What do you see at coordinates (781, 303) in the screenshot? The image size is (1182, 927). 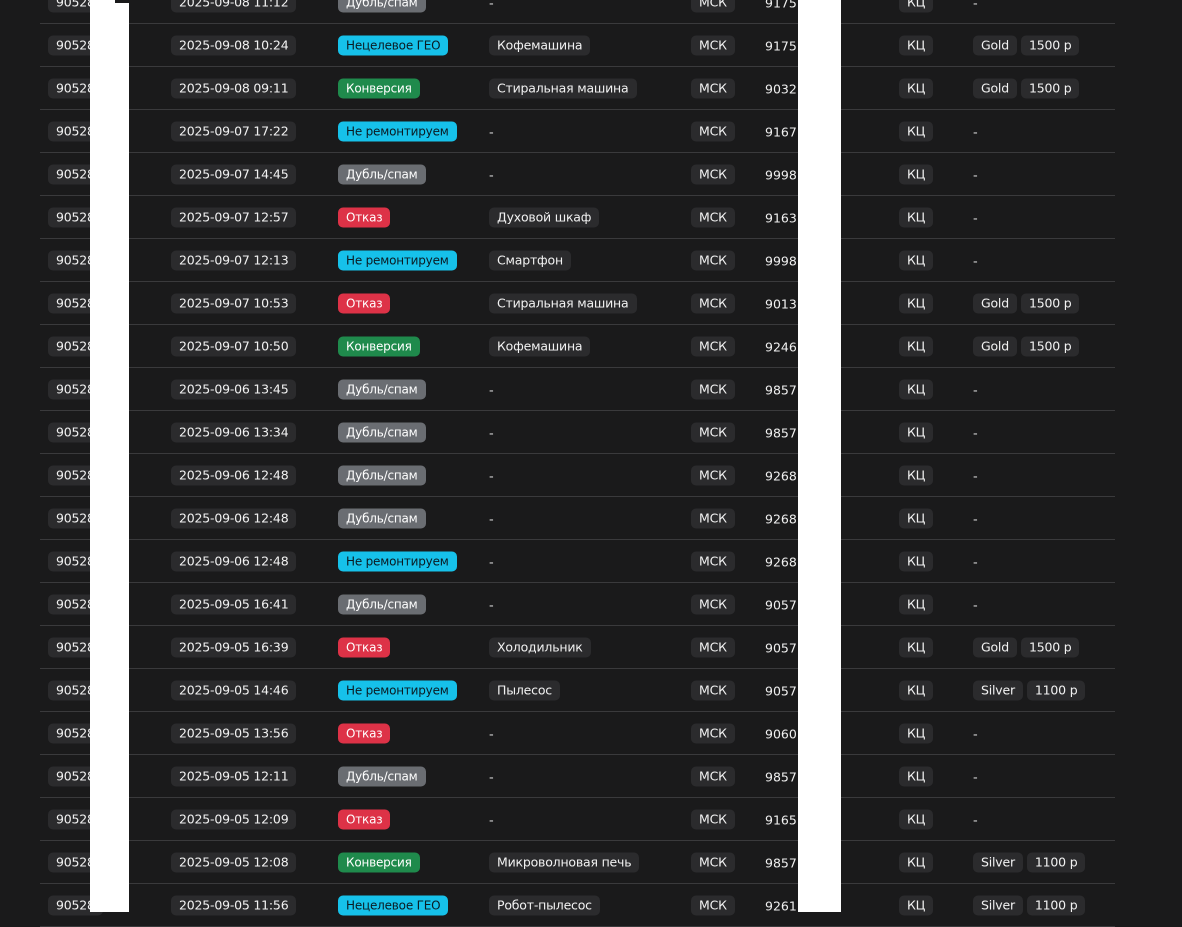 I see `phone-prefix-cell: 9013` at bounding box center [781, 303].